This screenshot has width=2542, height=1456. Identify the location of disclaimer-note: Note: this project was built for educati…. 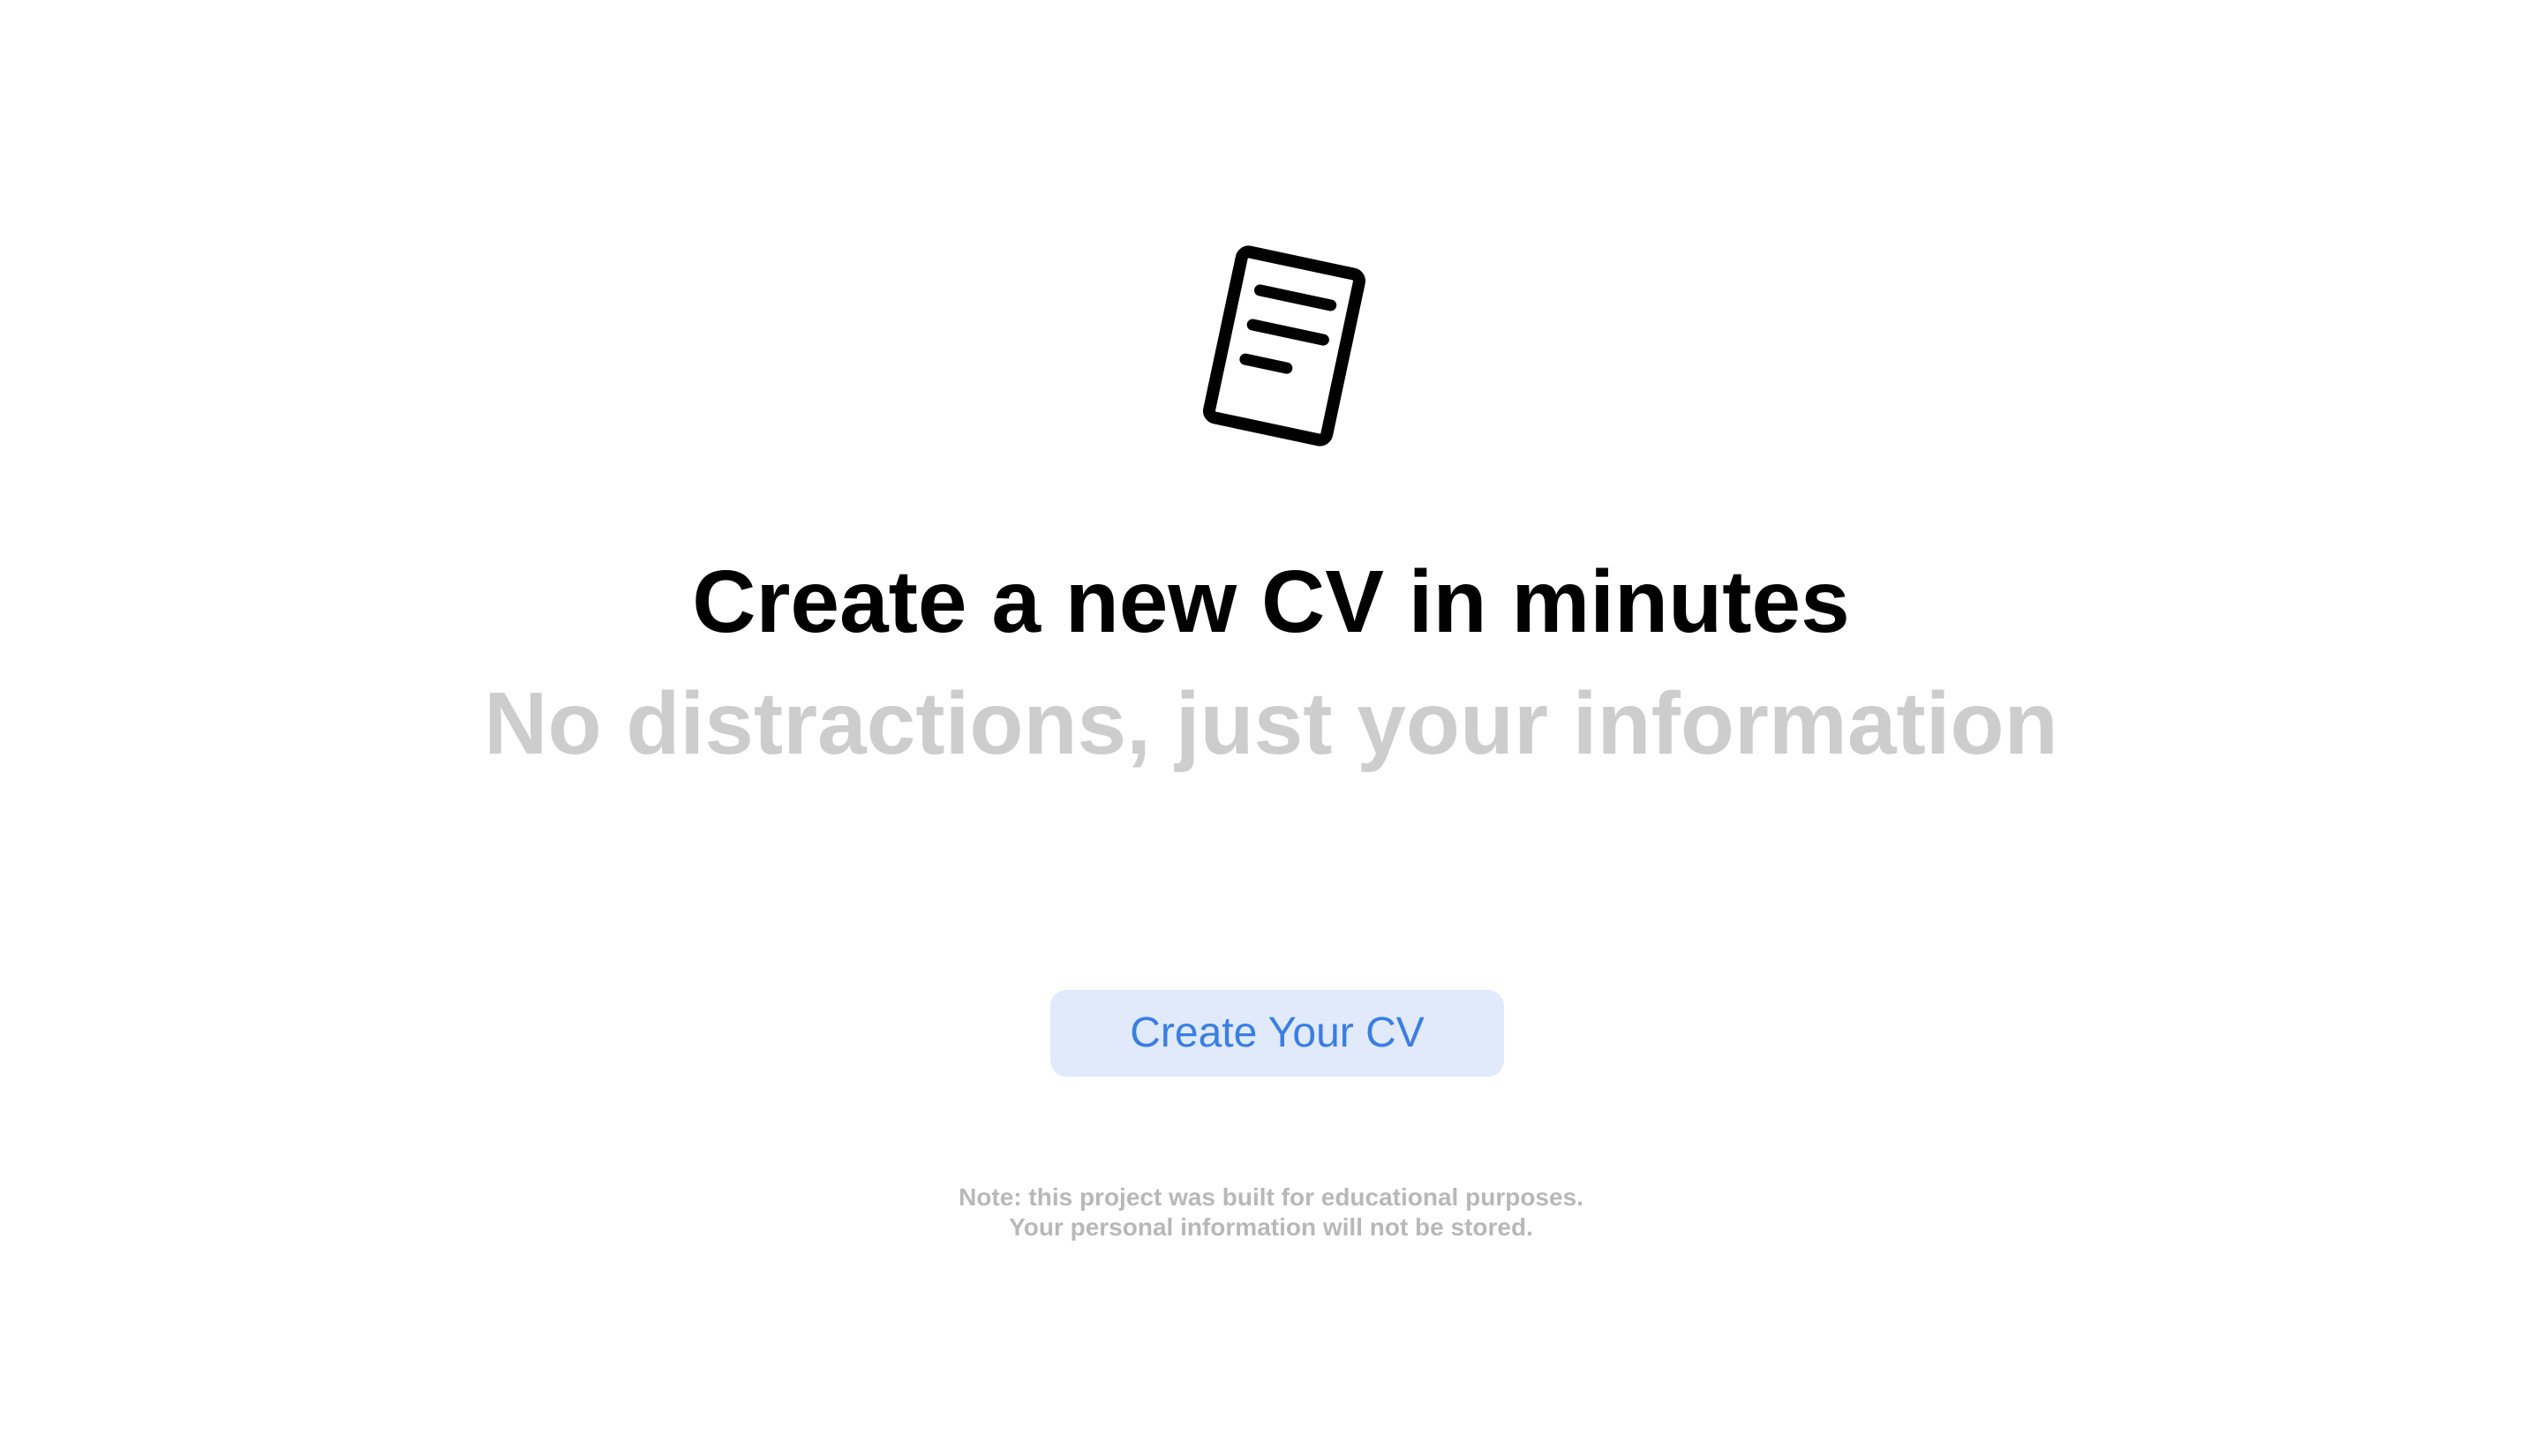
(1271, 1212).